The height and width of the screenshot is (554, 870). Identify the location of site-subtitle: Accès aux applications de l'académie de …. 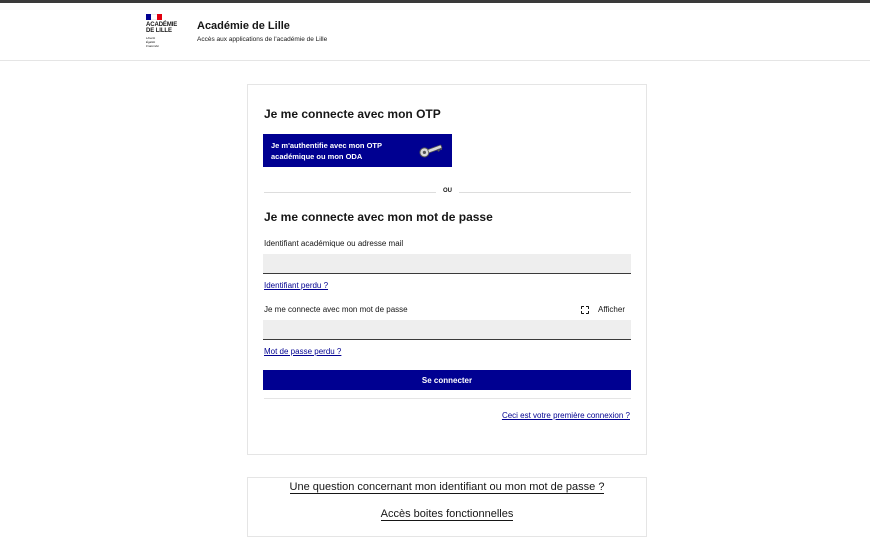
(262, 39).